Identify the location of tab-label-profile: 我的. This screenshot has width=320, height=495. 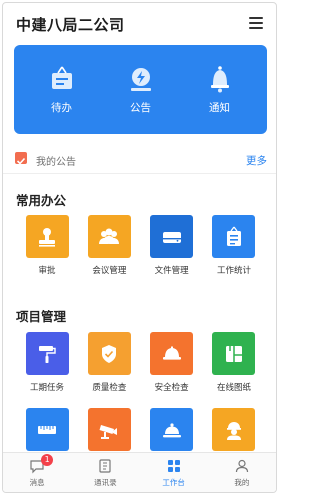
(242, 482).